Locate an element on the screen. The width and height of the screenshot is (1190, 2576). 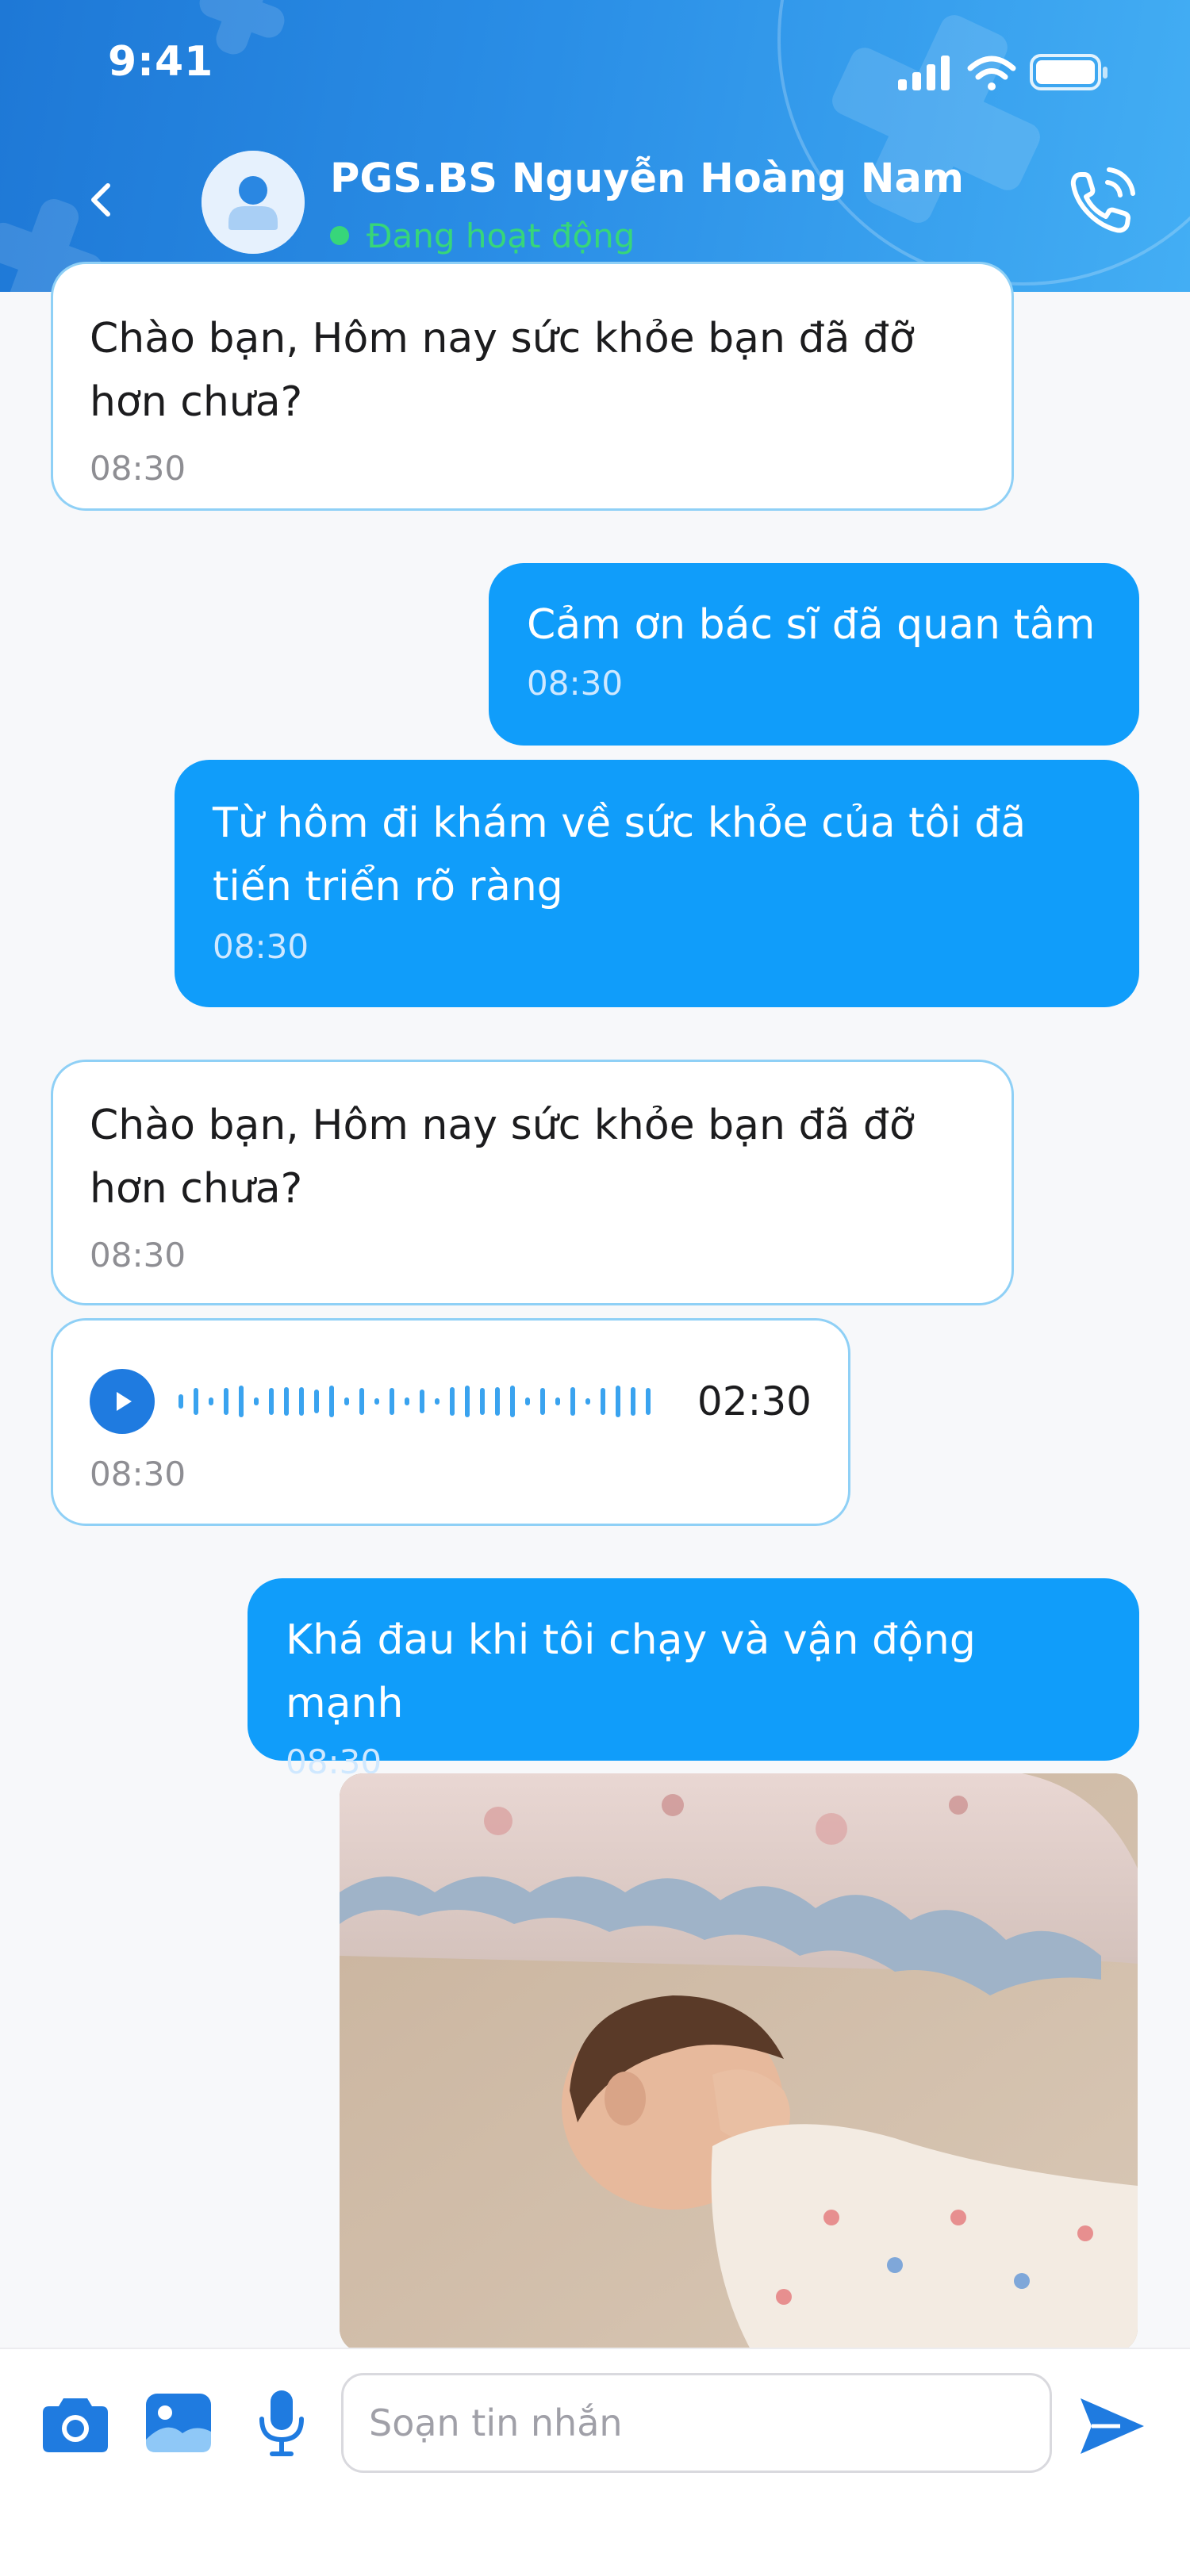
phone-call-icon is located at coordinates (1101, 201).